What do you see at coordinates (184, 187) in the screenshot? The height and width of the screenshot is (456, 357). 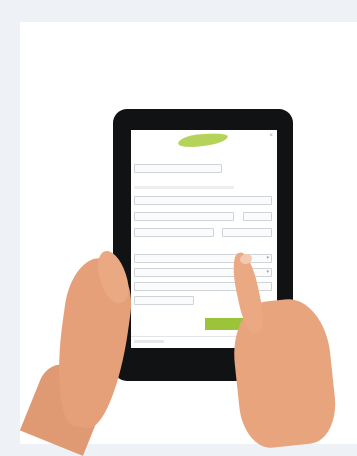 I see `hint-line` at bounding box center [184, 187].